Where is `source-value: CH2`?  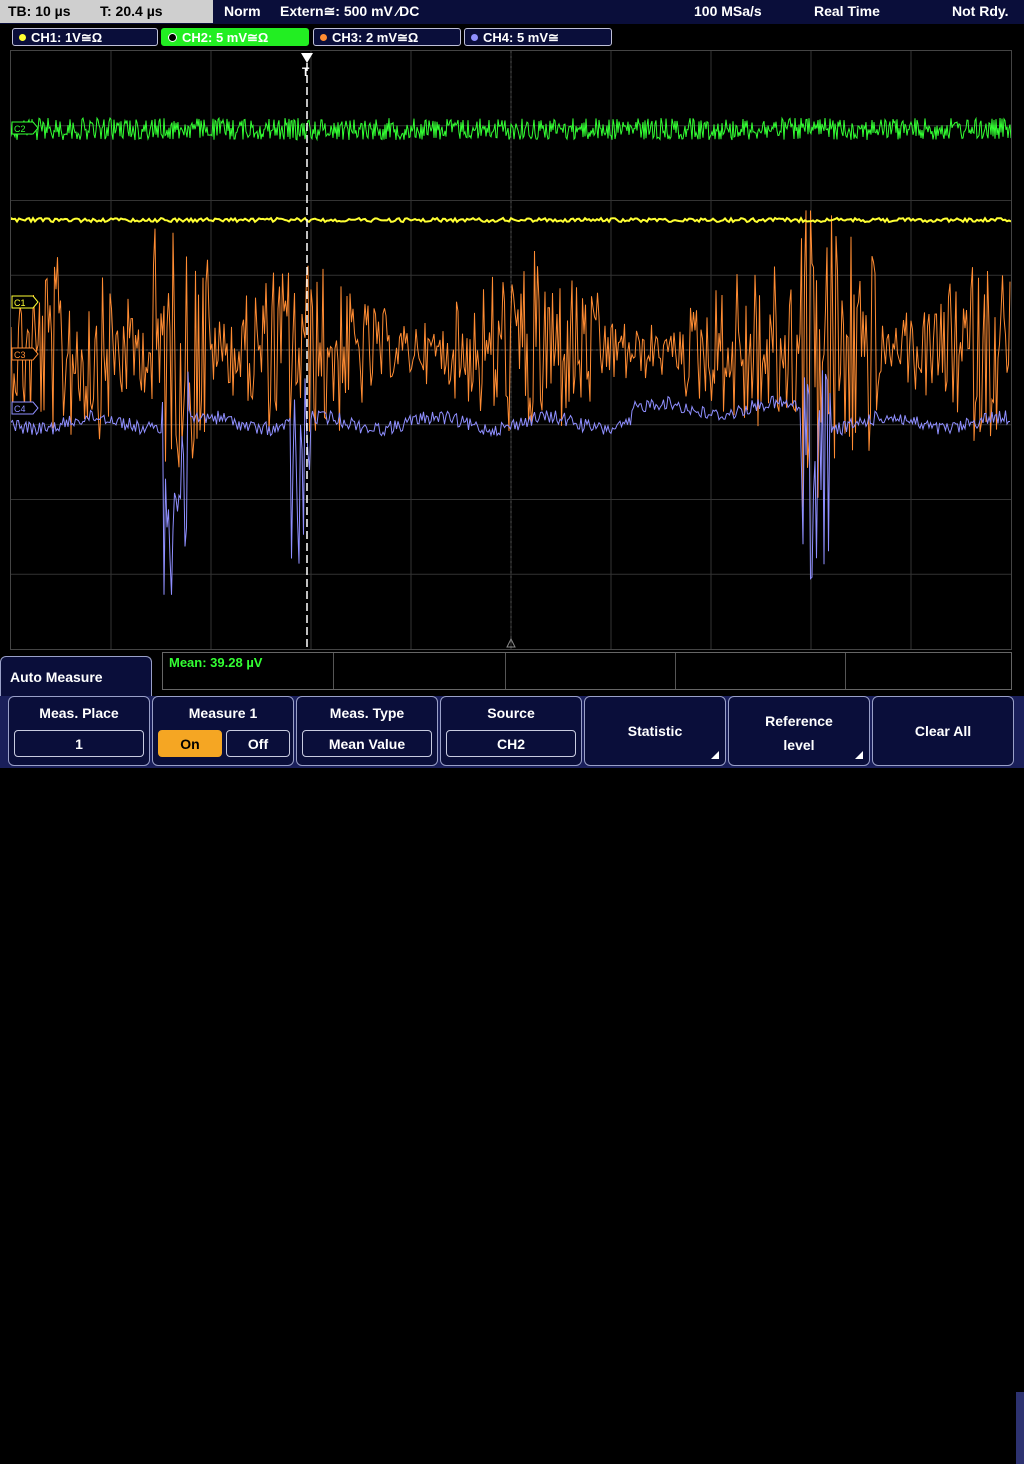 source-value: CH2 is located at coordinates (511, 743).